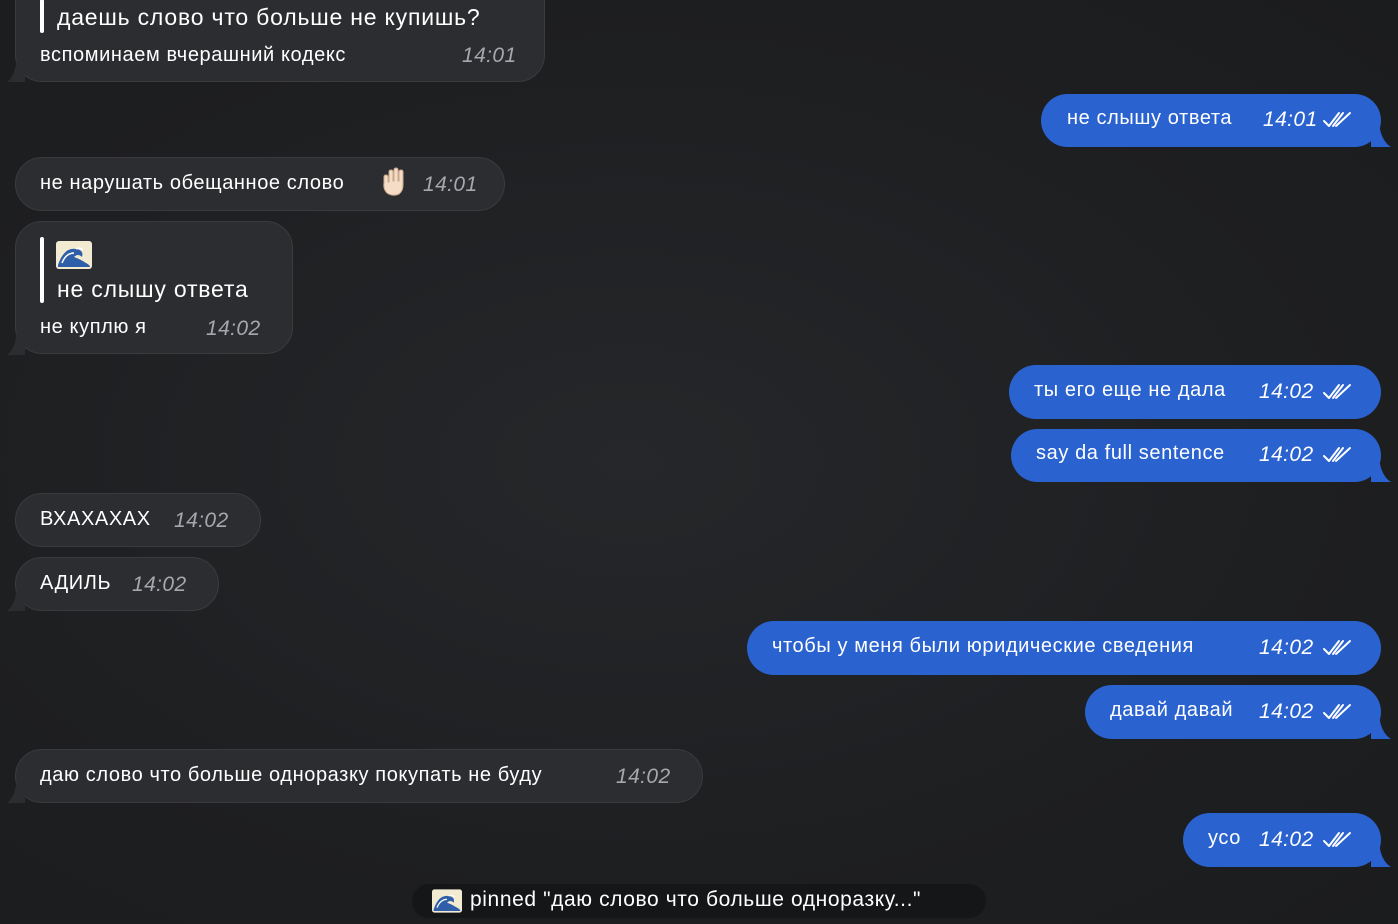 Image resolution: width=1398 pixels, height=924 pixels. I want to click on message-outgoing: say da full sentence 14:02, so click(1196, 455).